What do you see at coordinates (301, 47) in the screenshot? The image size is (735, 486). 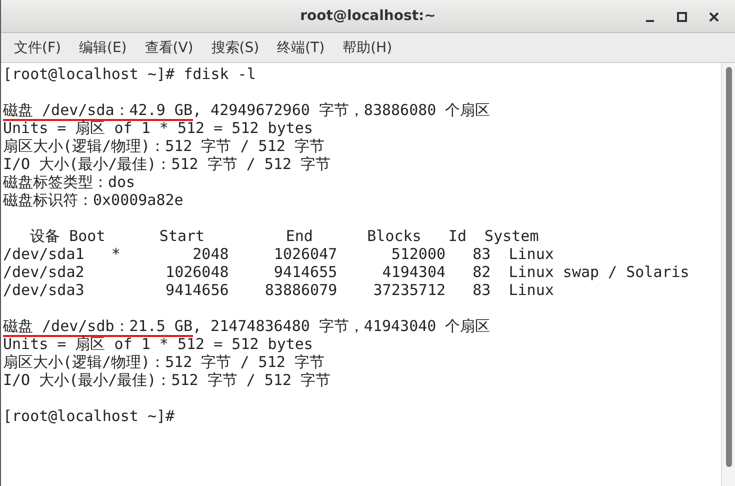 I see `menu-item: 终端(T)` at bounding box center [301, 47].